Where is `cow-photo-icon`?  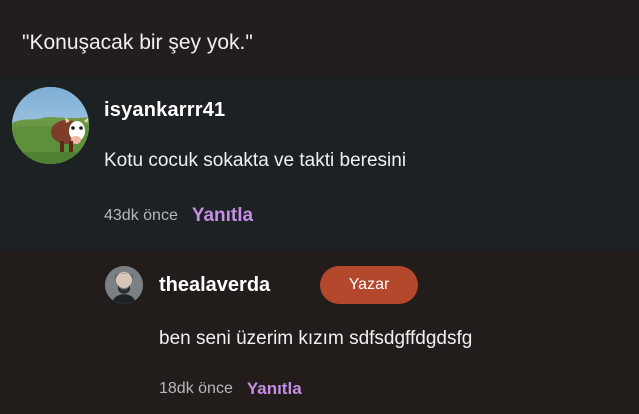 cow-photo-icon is located at coordinates (50, 125).